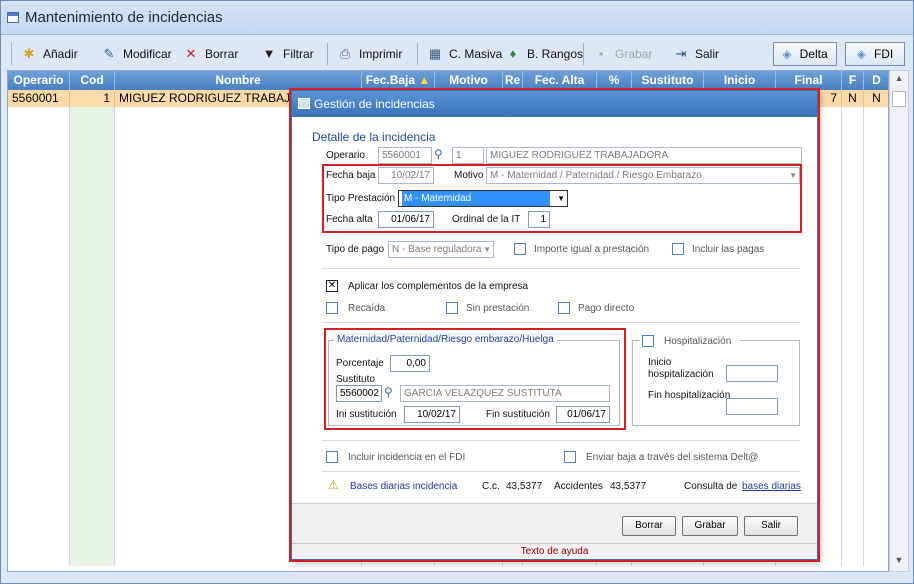 Image resolution: width=914 pixels, height=584 pixels. I want to click on column-header: F, so click(853, 80).